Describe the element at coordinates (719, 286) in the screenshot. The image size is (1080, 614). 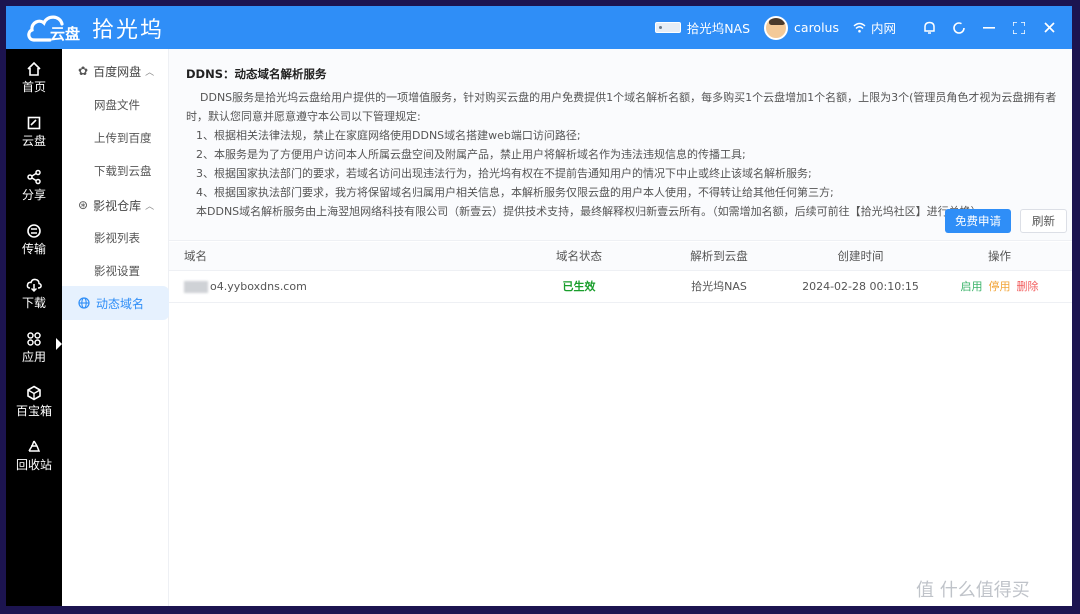
I see `device-cell: 拾光坞NAS` at that location.